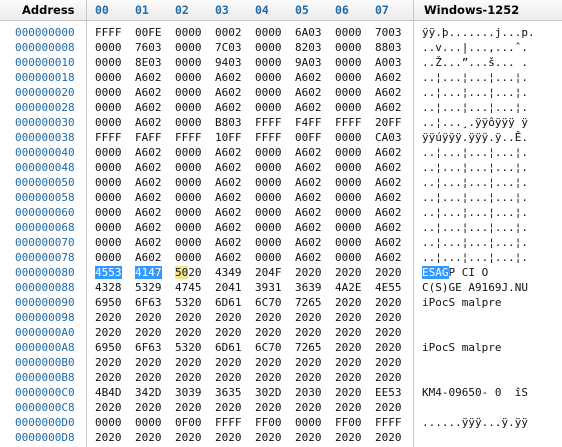  What do you see at coordinates (388, 47) in the screenshot?
I see `hex-word: 8803` at bounding box center [388, 47].